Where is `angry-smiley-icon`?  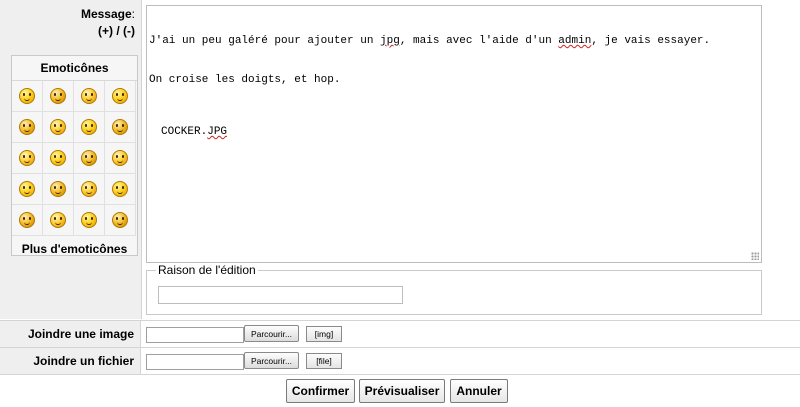
angry-smiley-icon is located at coordinates (120, 127).